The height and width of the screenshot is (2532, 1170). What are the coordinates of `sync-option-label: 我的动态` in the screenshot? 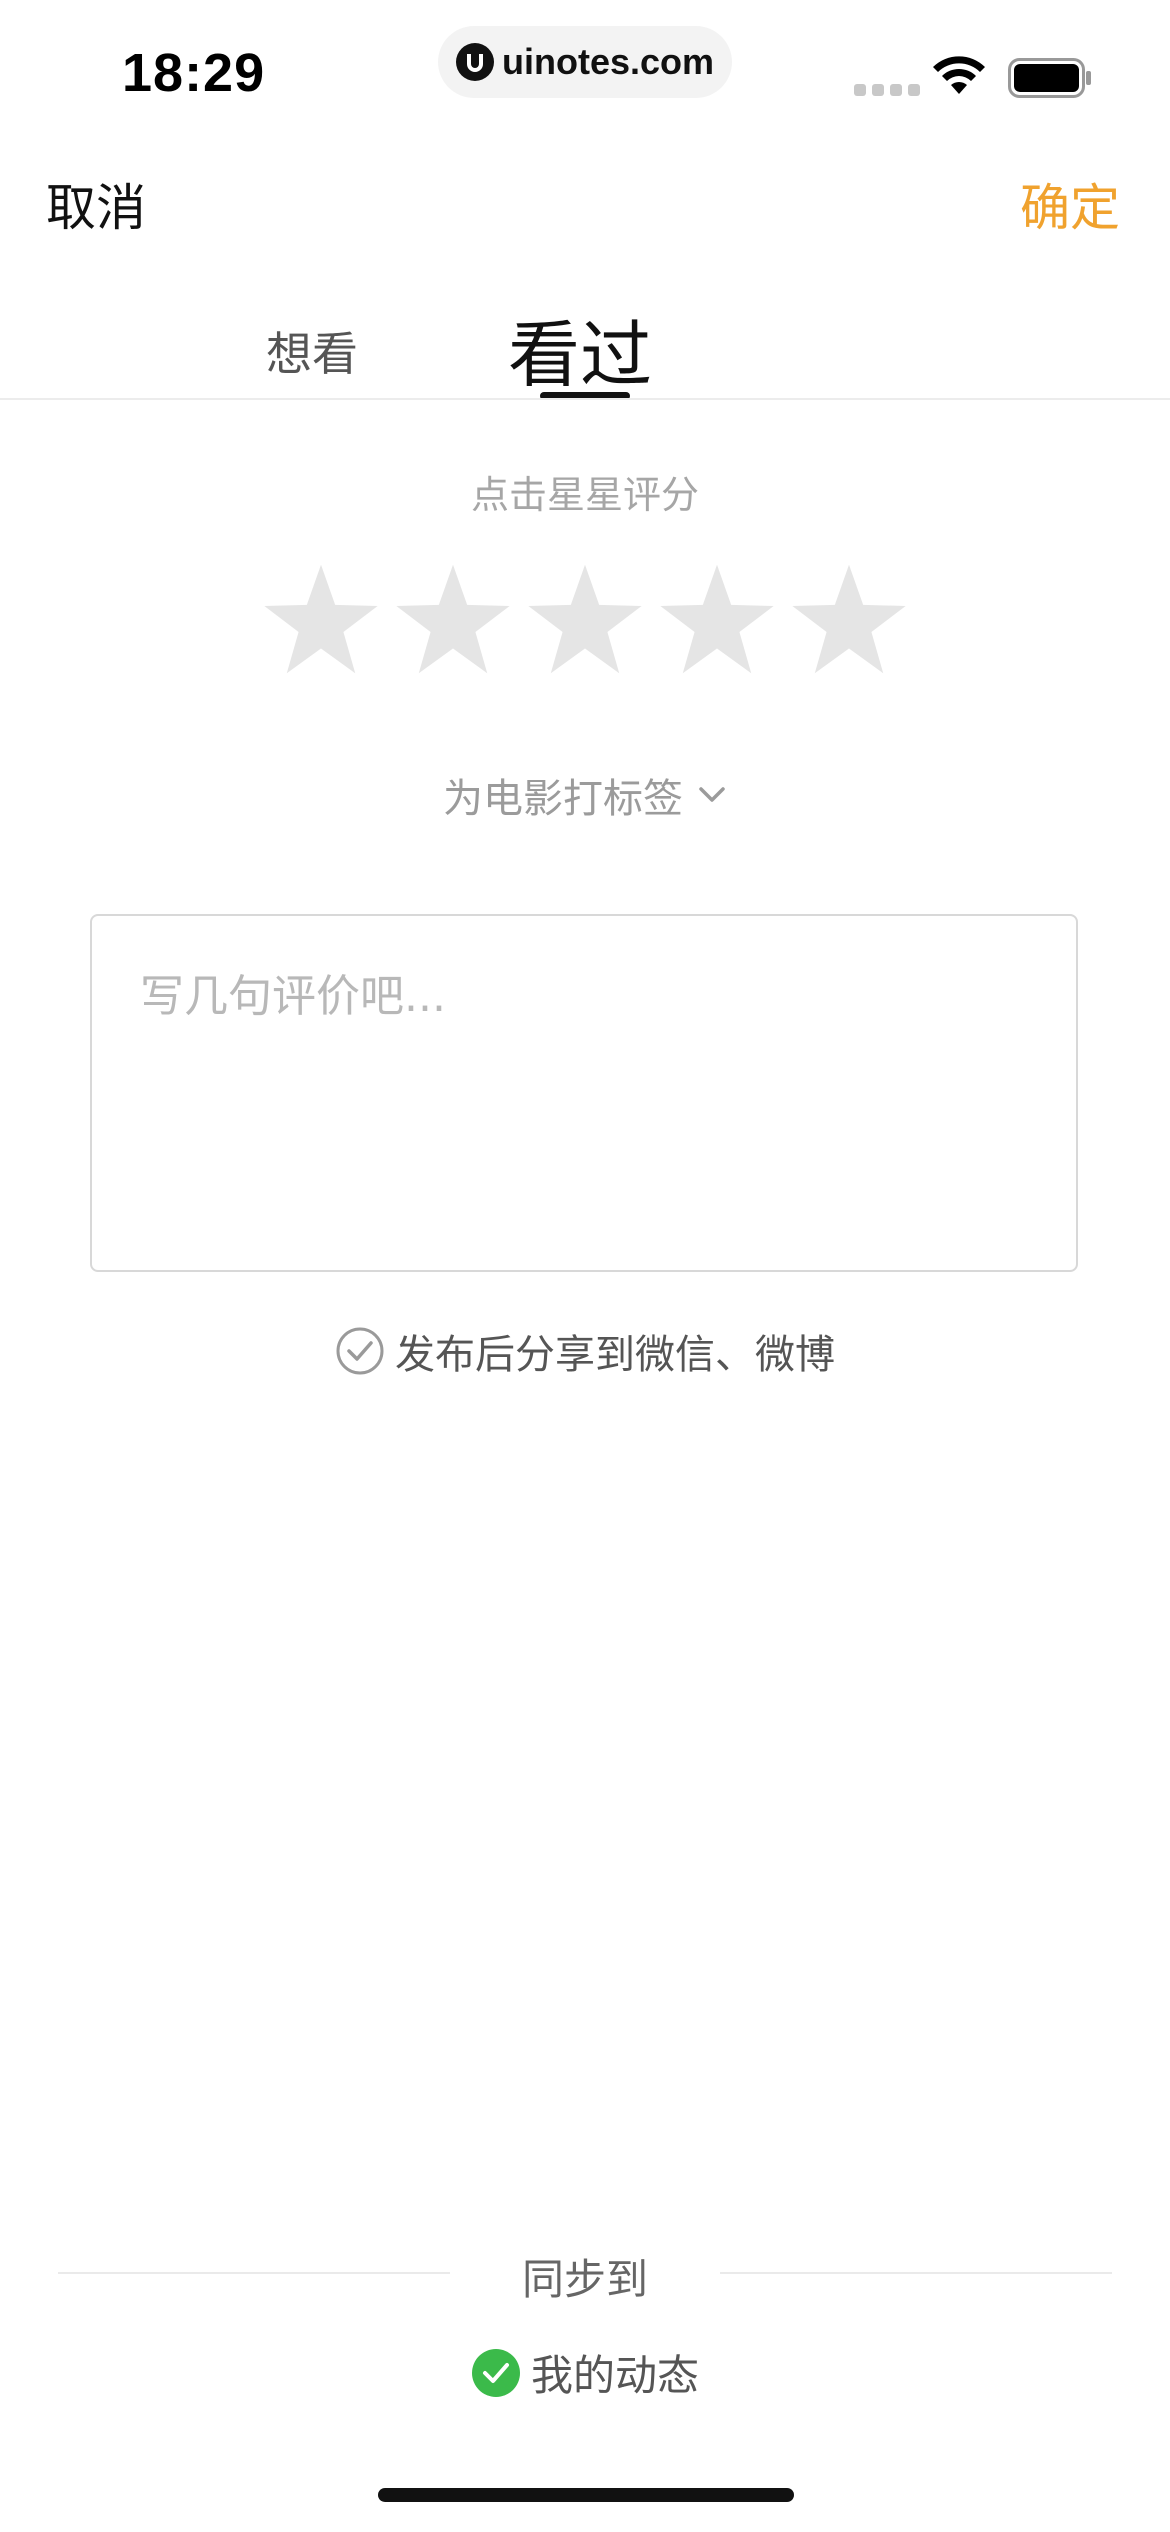 It's located at (614, 2375).